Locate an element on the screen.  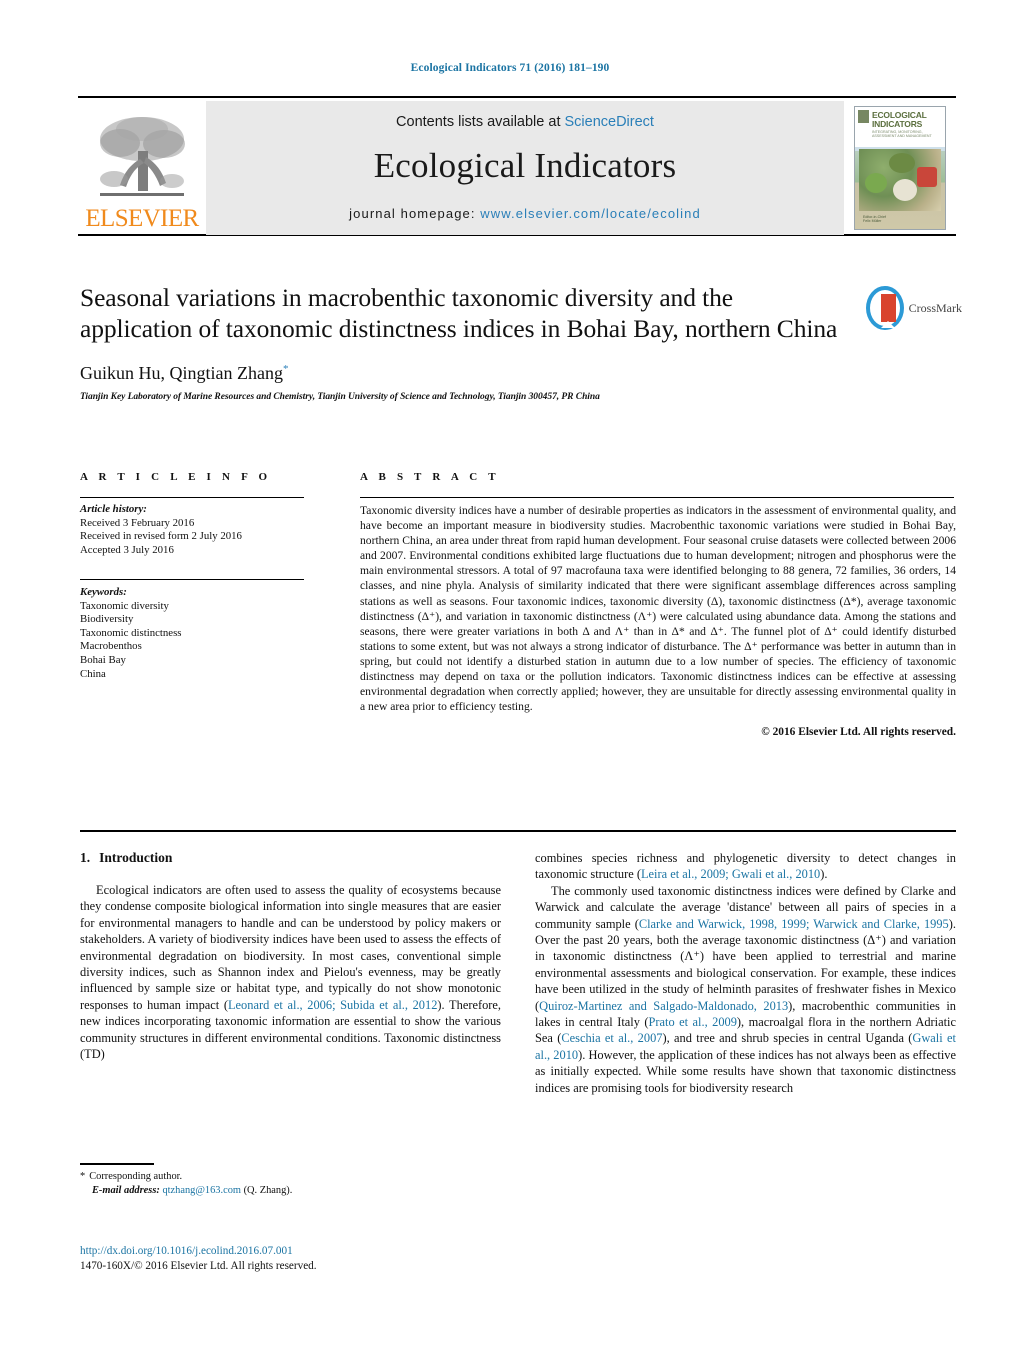
history-item: Received in revised form 2 July 2016 is located at coordinates (161, 536).